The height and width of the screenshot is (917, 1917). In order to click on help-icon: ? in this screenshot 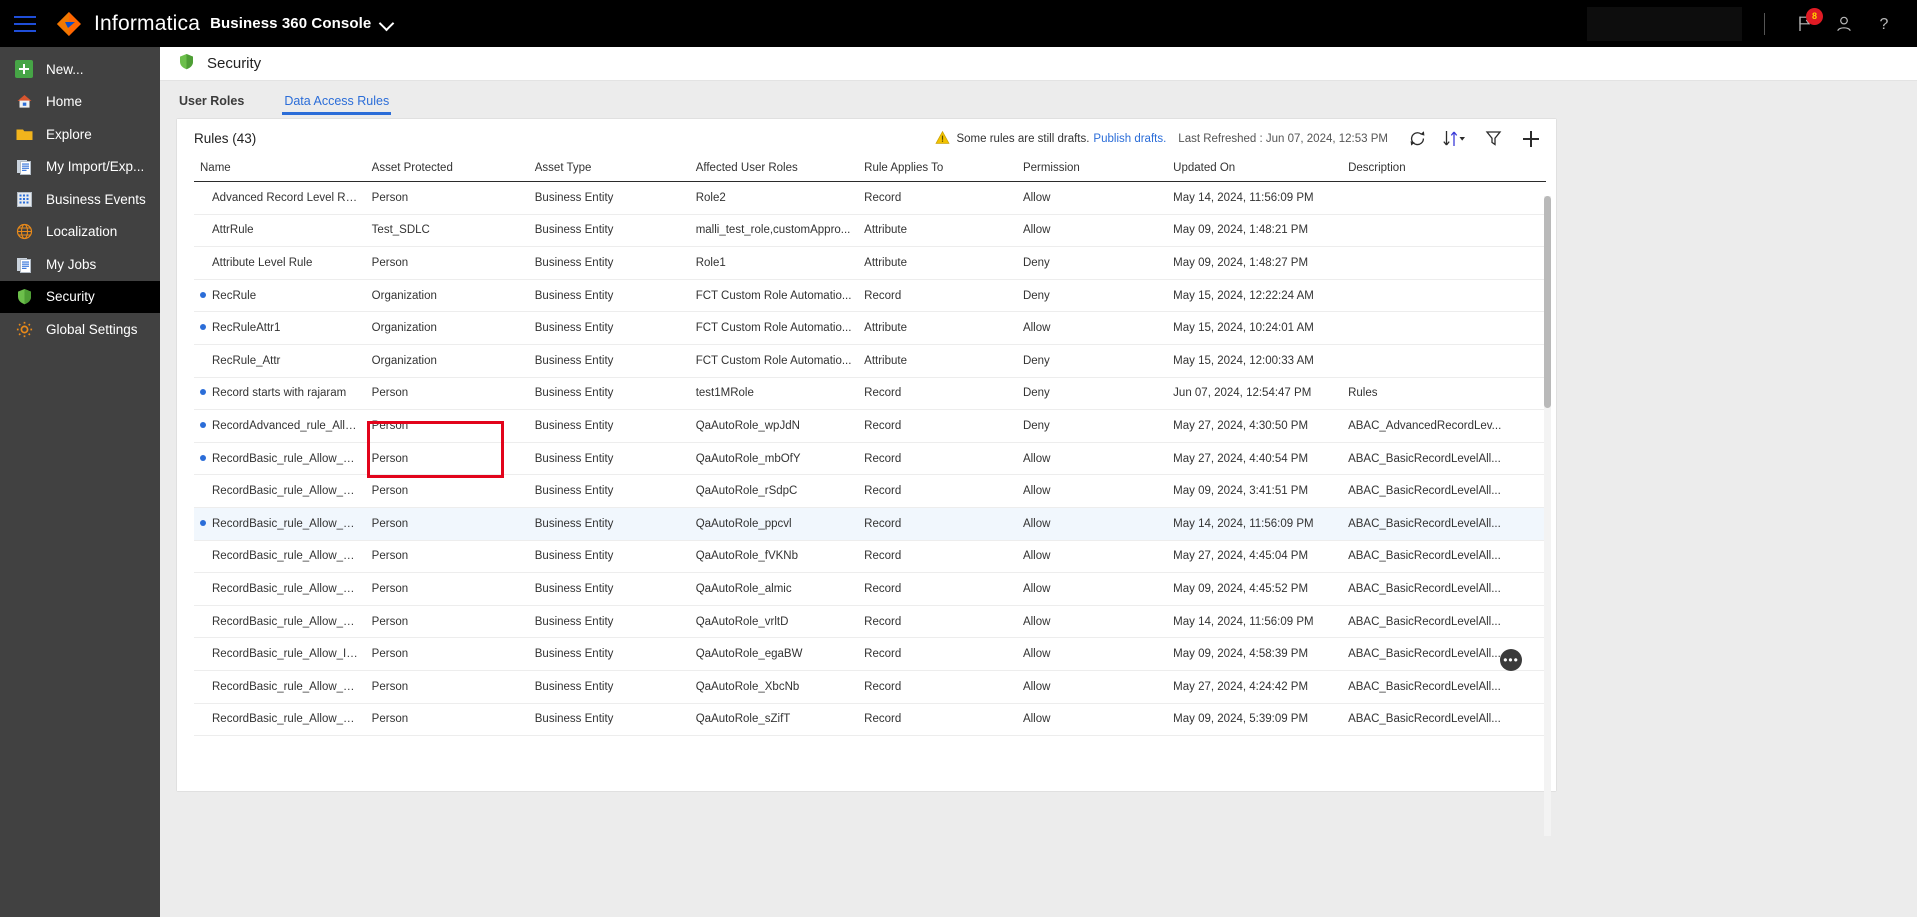, I will do `click(1884, 24)`.